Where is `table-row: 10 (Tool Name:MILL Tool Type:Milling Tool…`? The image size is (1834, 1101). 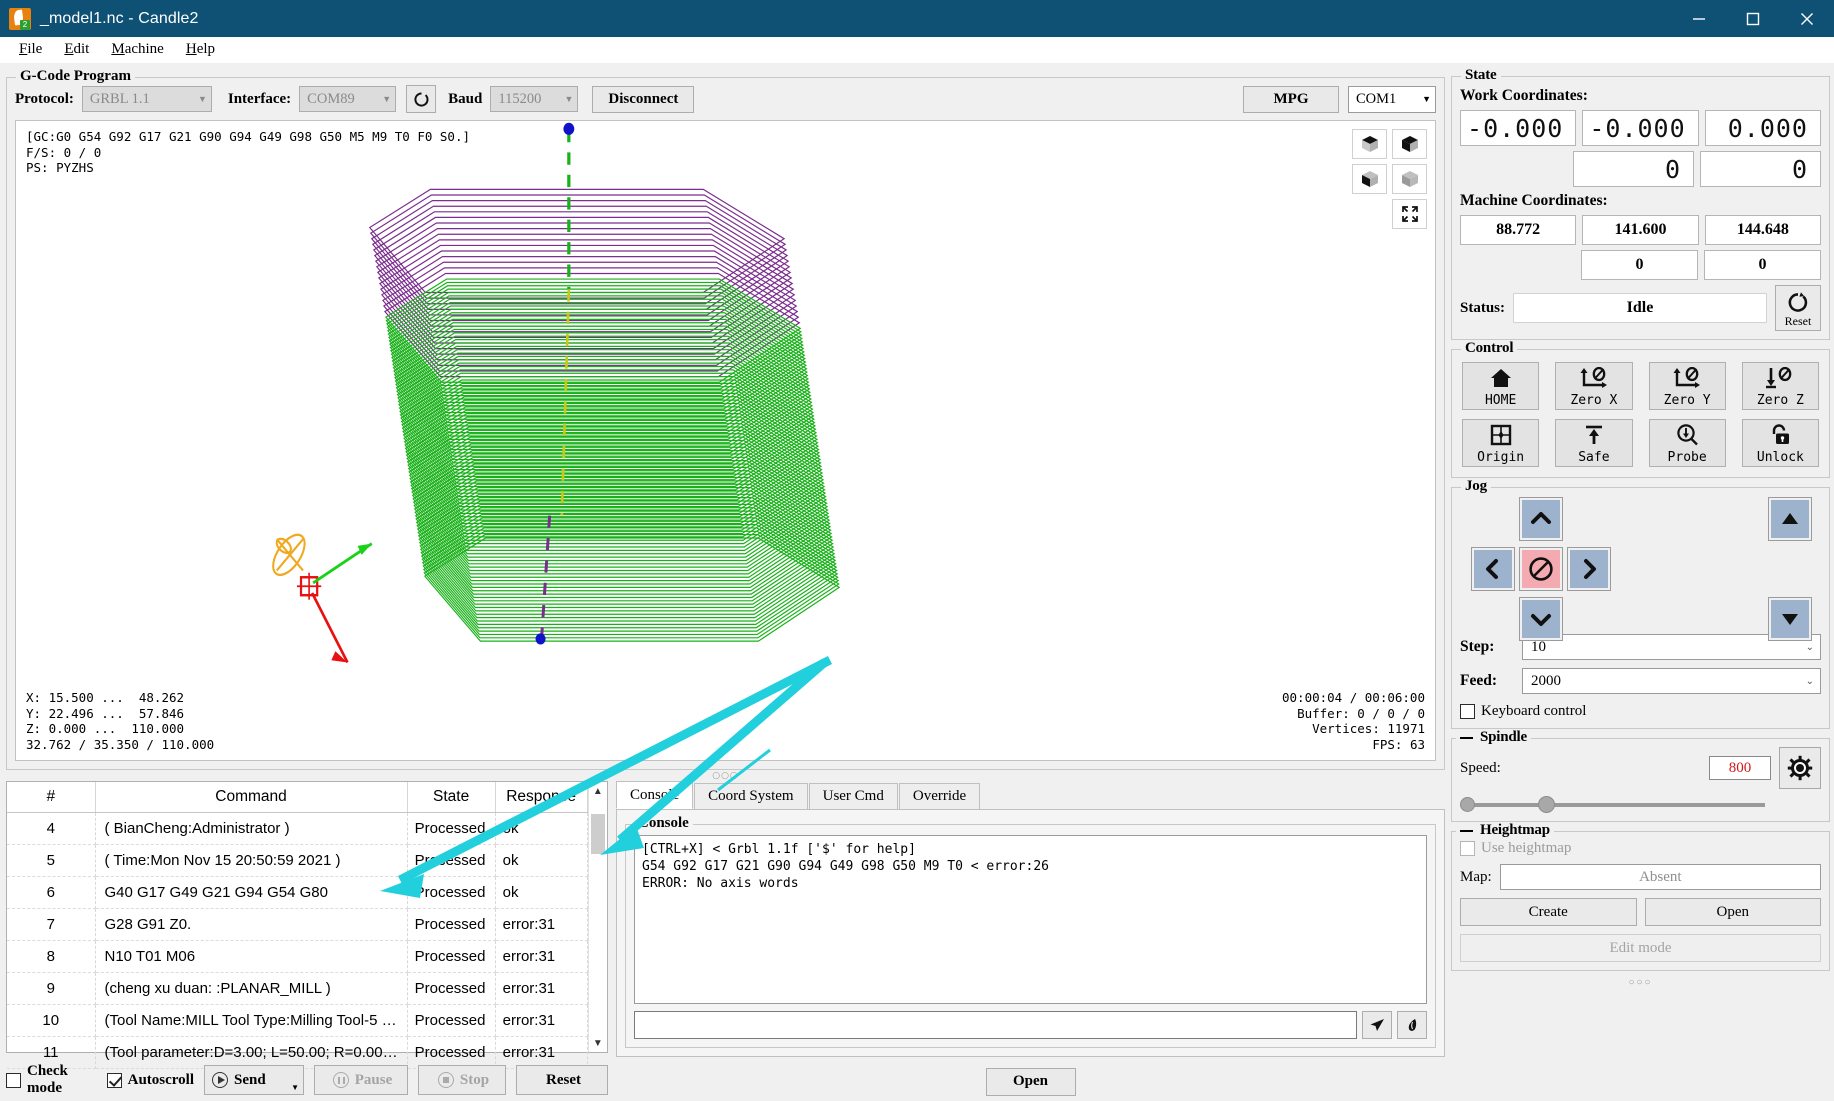 table-row: 10 (Tool Name:MILL Tool Type:Milling Tool… is located at coordinates (297, 1020).